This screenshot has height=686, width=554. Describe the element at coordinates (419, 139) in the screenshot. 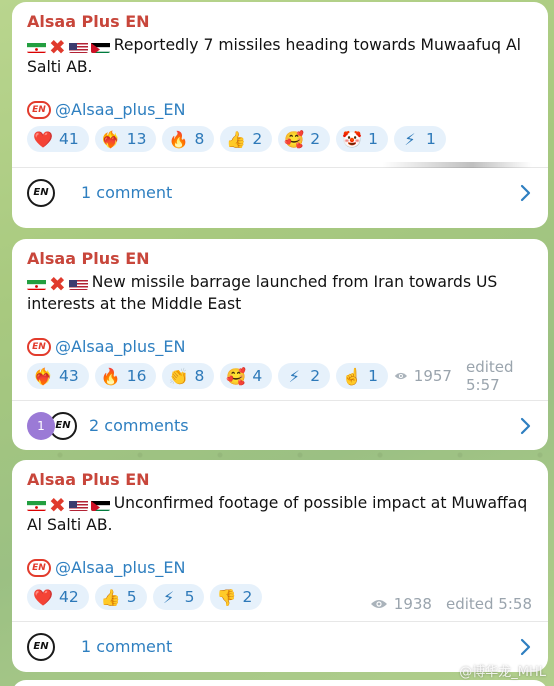

I see `reaction-lightning: ⚡ 1` at that location.